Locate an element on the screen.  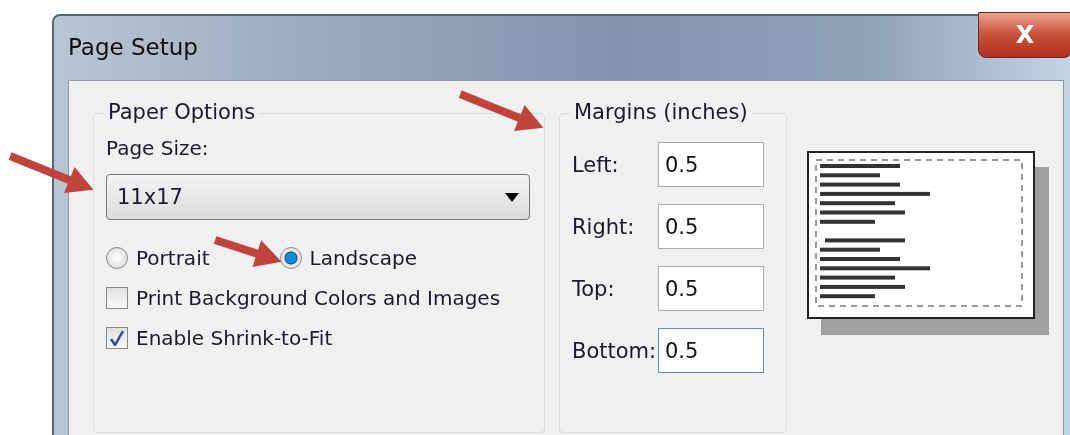
window-title: Page Setup is located at coordinates (133, 47).